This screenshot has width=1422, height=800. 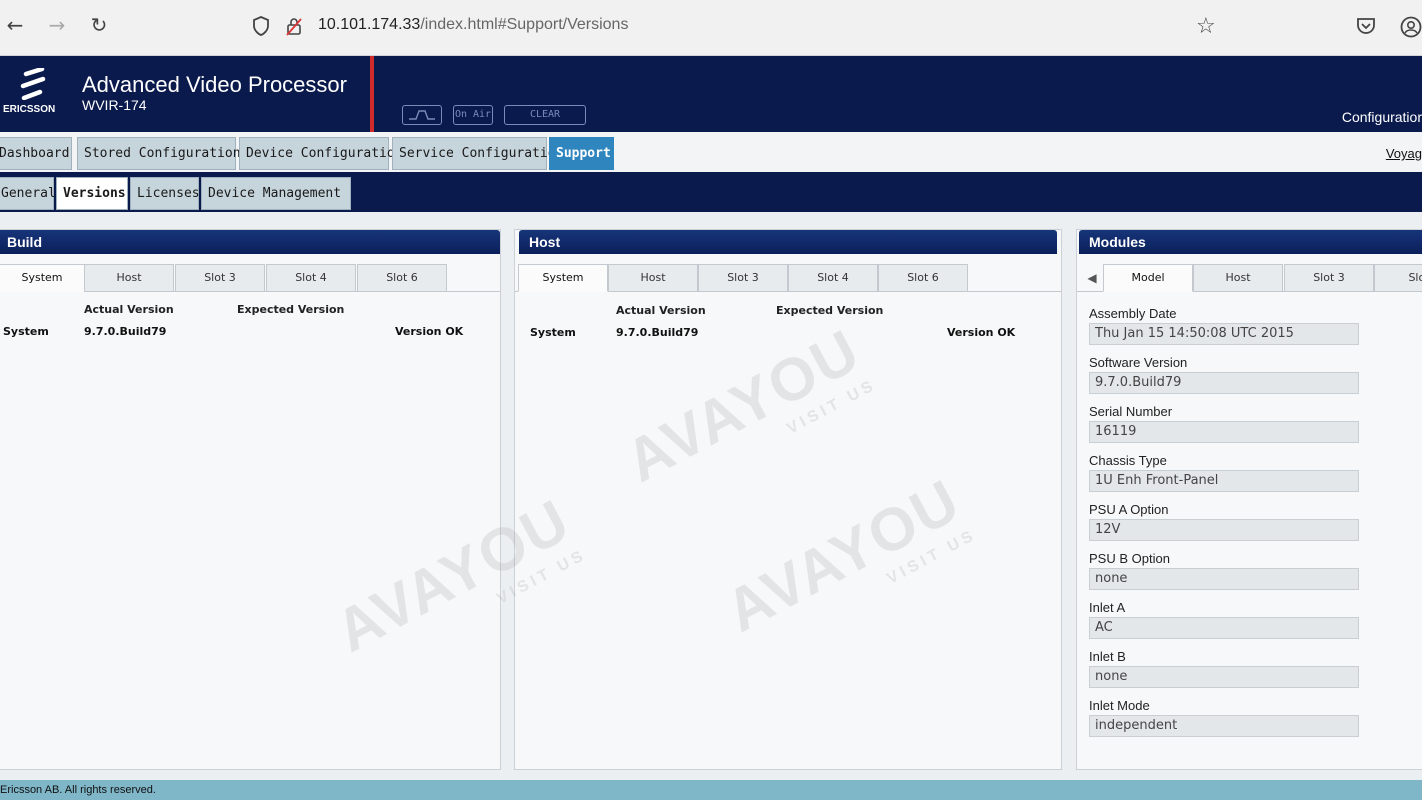 What do you see at coordinates (33, 84) in the screenshot?
I see `ericsson-logo-icon` at bounding box center [33, 84].